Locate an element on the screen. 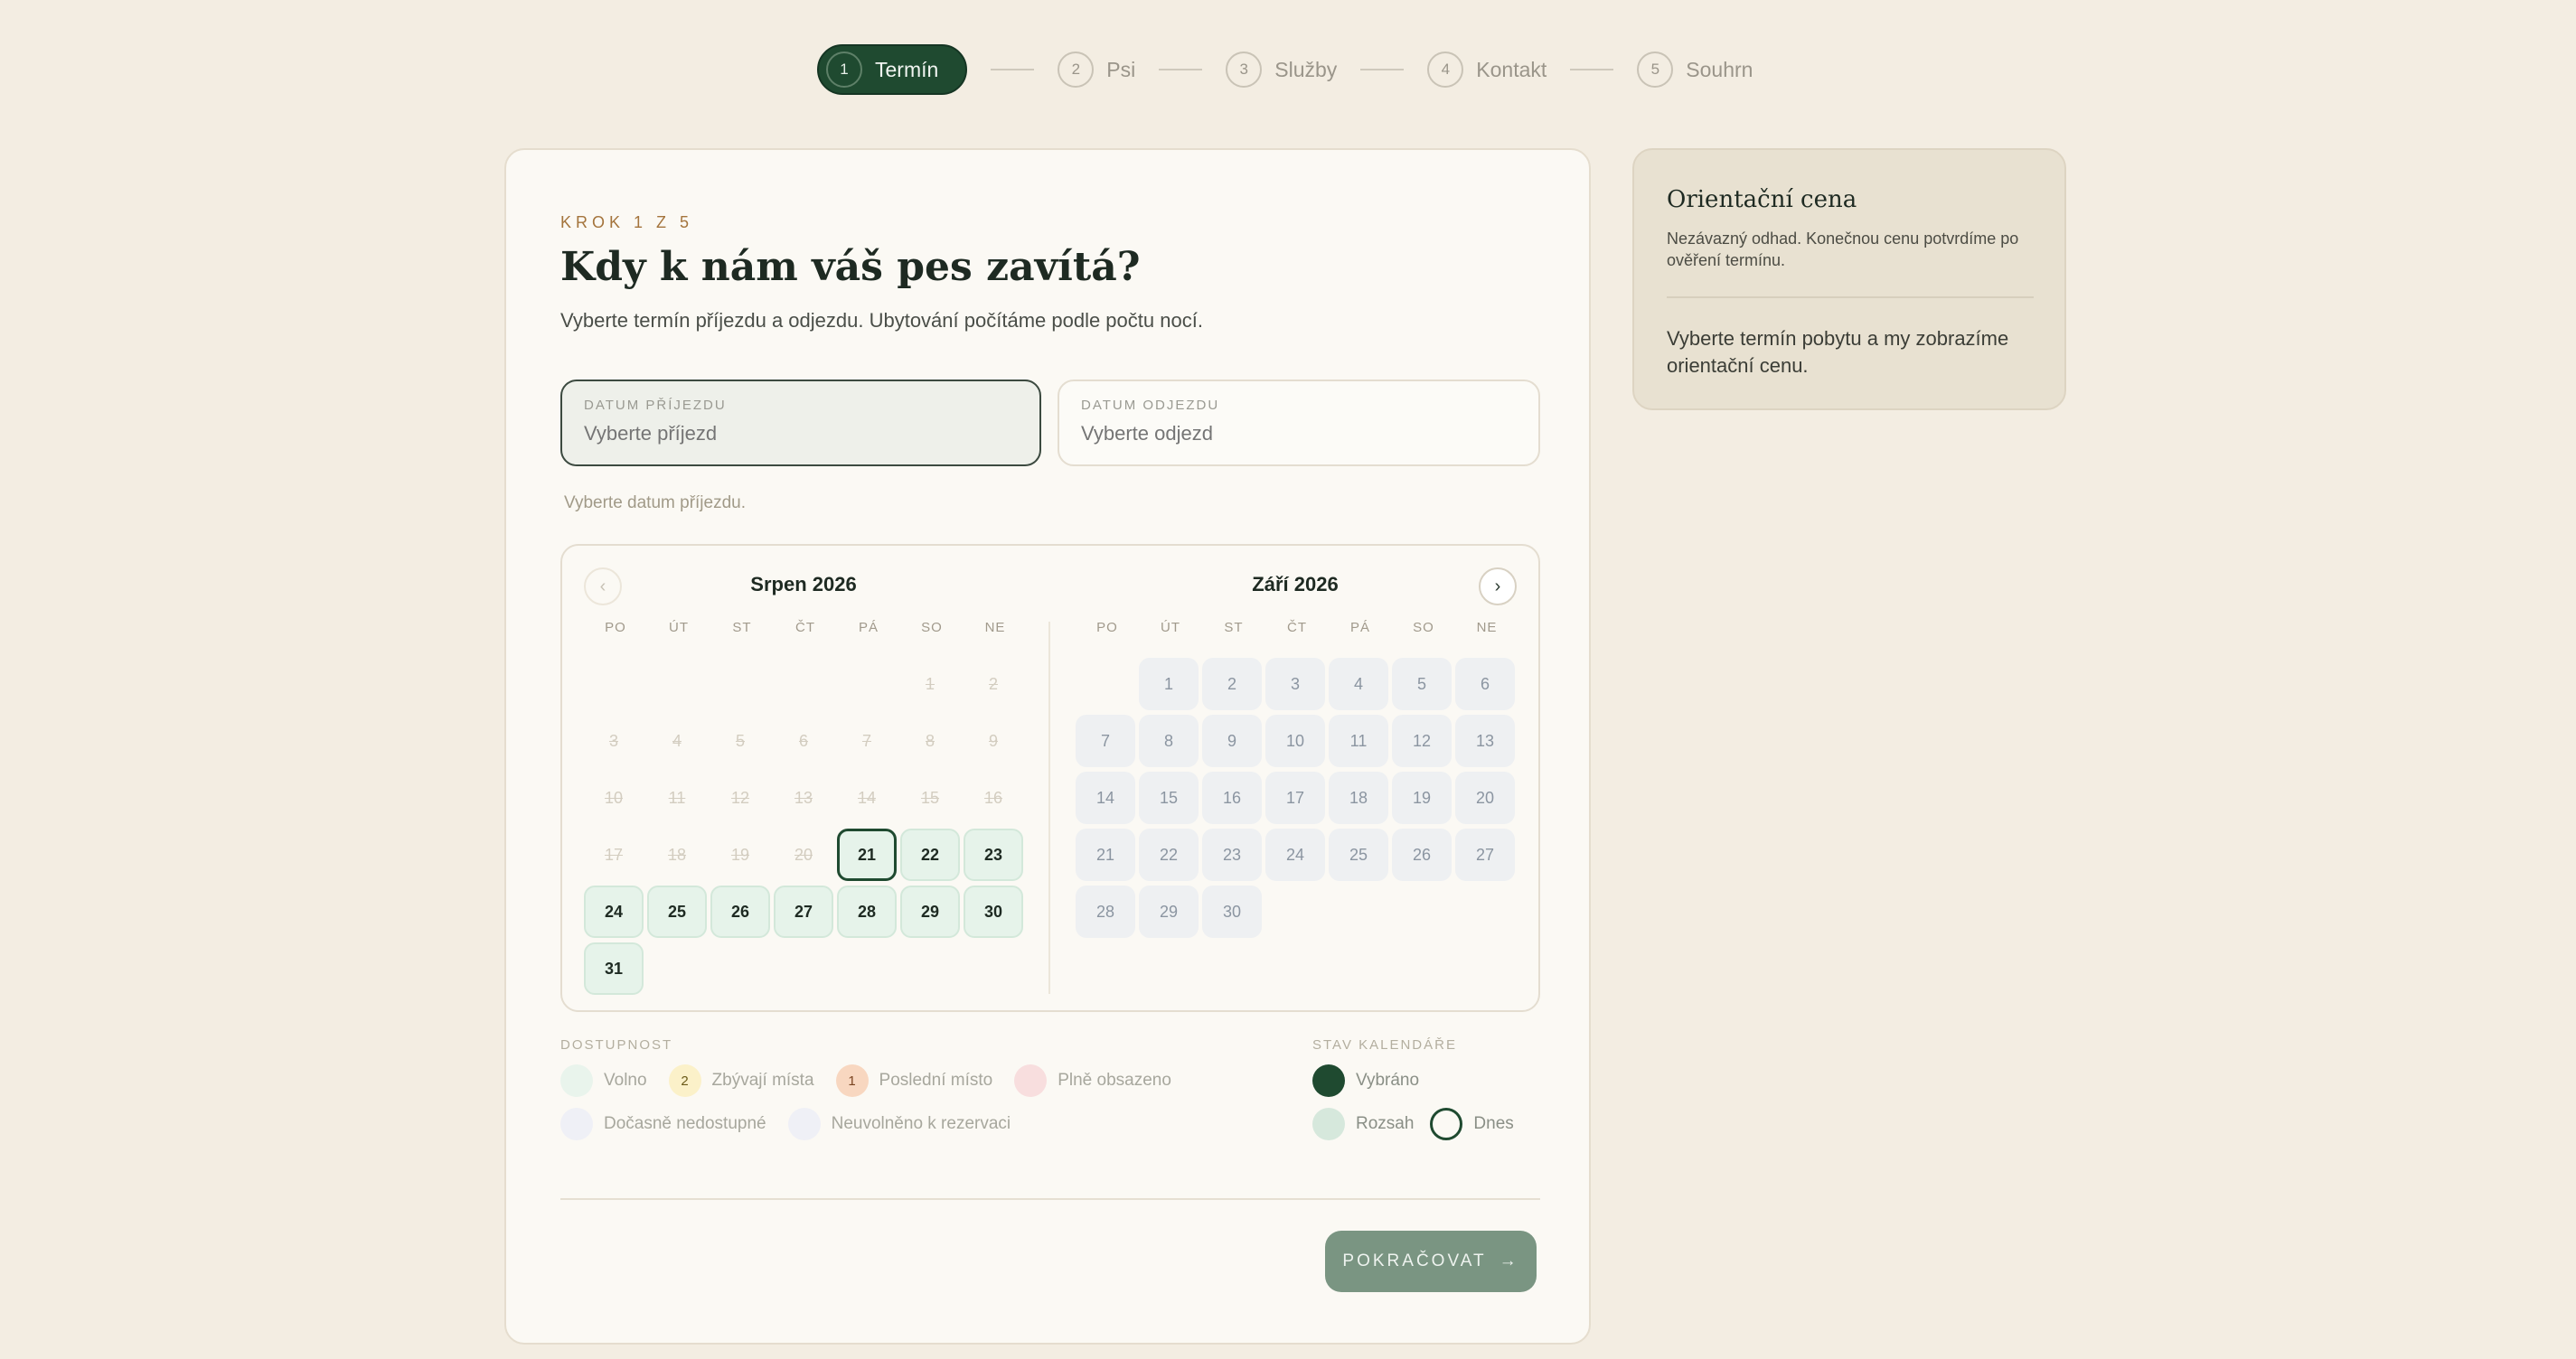 The height and width of the screenshot is (1359, 2576). step-sluzby: 3 Služby is located at coordinates (1281, 69).